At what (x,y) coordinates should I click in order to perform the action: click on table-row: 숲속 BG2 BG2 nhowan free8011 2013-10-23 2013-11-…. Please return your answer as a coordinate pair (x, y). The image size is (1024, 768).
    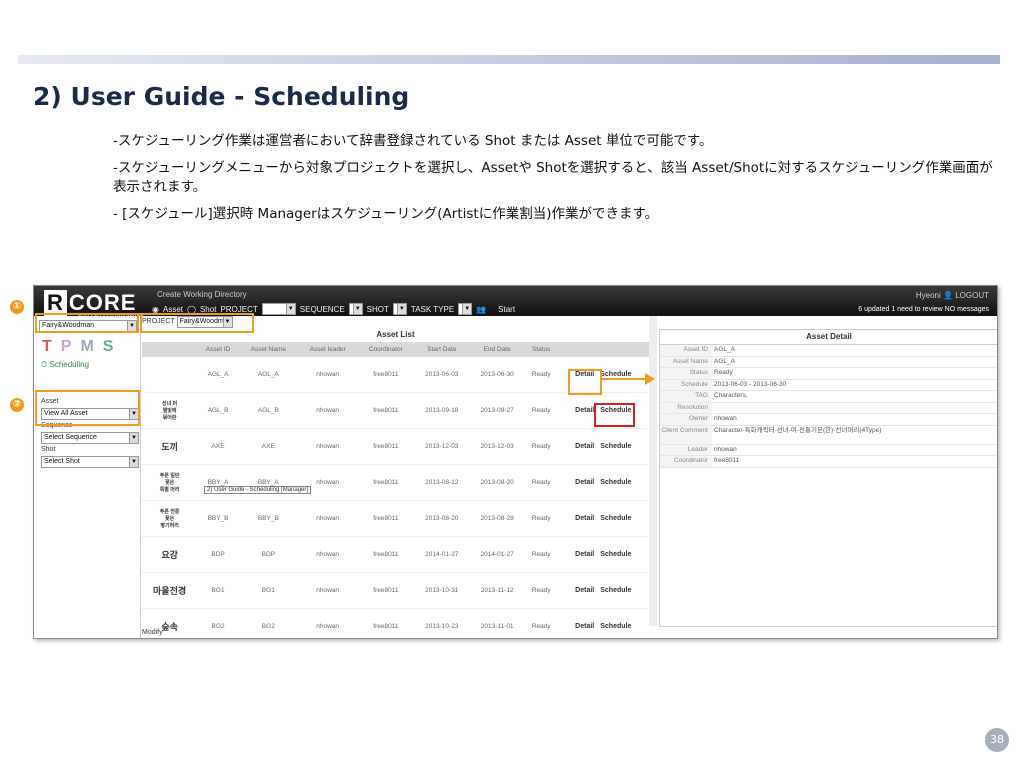
    Looking at the image, I should click on (395, 623).